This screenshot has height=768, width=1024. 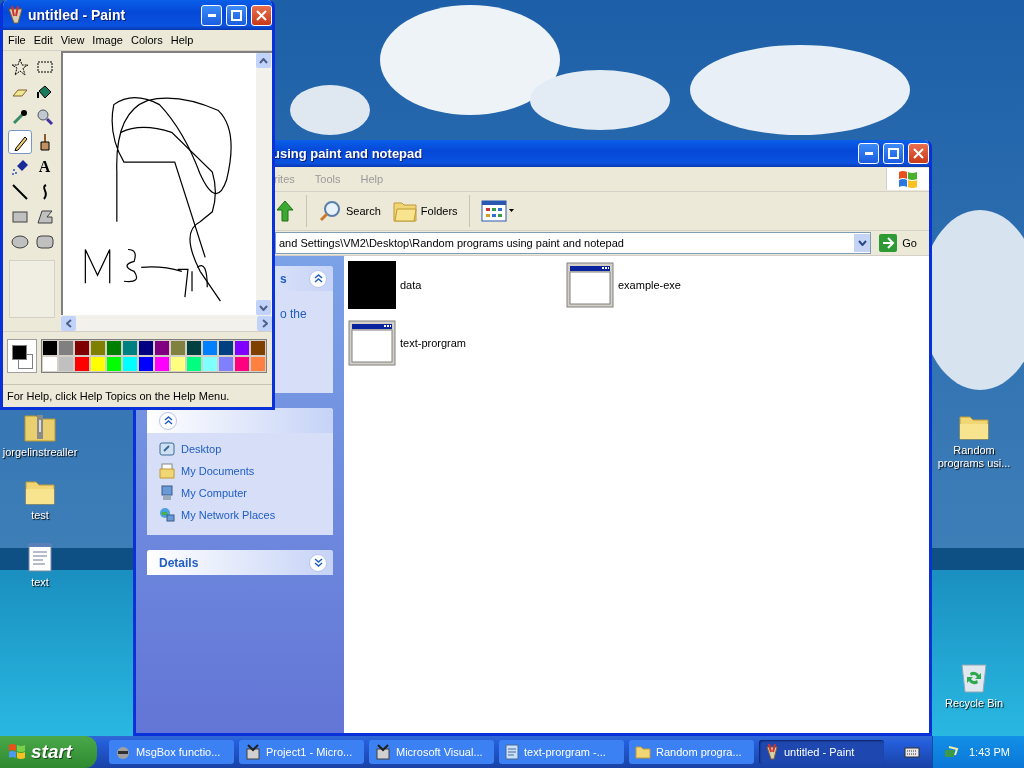 I want to click on dropdown-button, so click(x=862, y=243).